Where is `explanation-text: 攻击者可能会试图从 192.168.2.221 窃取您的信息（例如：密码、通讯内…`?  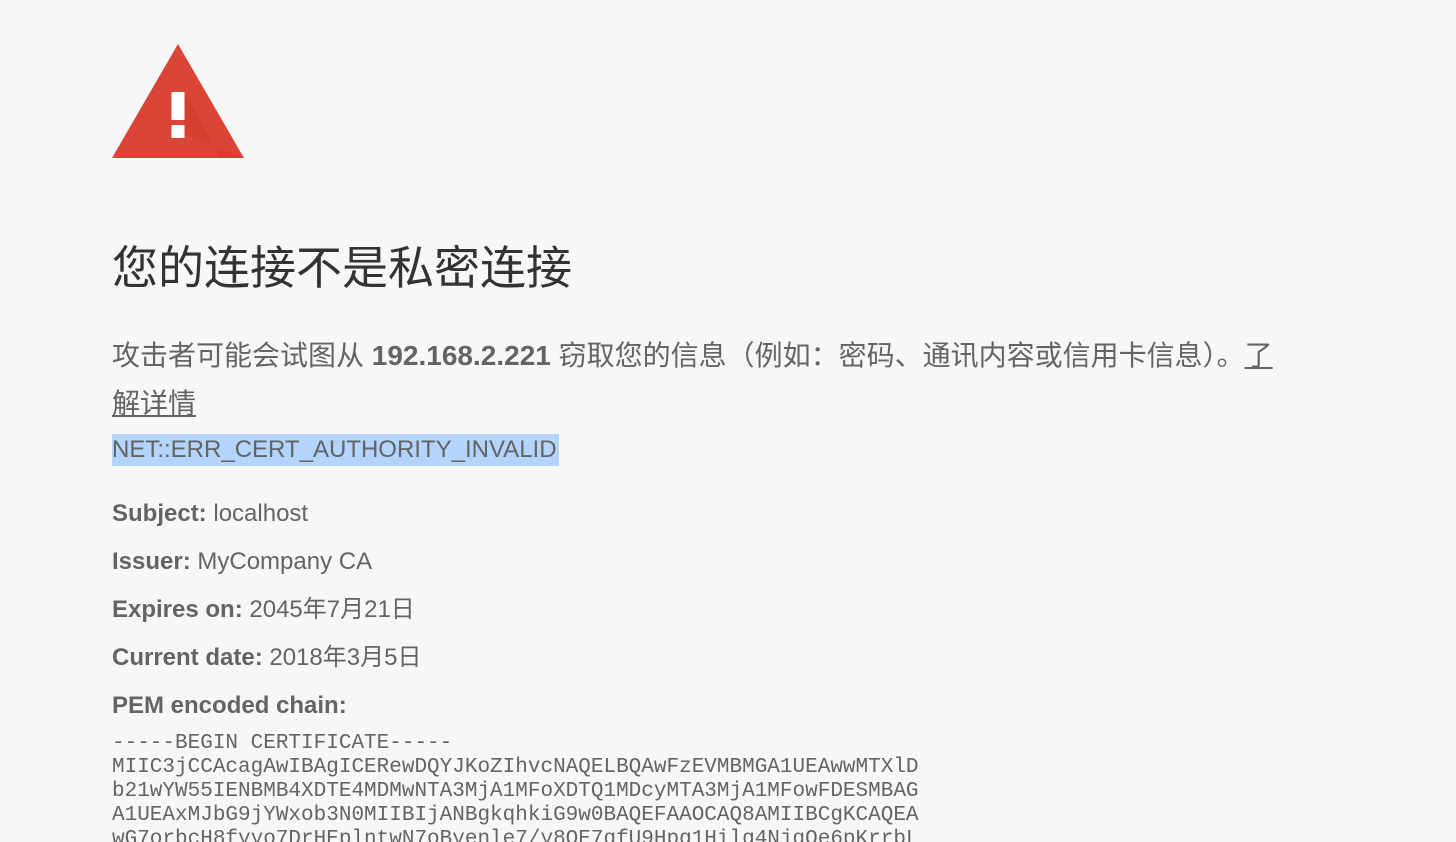 explanation-text: 攻击者可能会试图从 192.168.2.221 窃取您的信息（例如：密码、通讯内… is located at coordinates (697, 380).